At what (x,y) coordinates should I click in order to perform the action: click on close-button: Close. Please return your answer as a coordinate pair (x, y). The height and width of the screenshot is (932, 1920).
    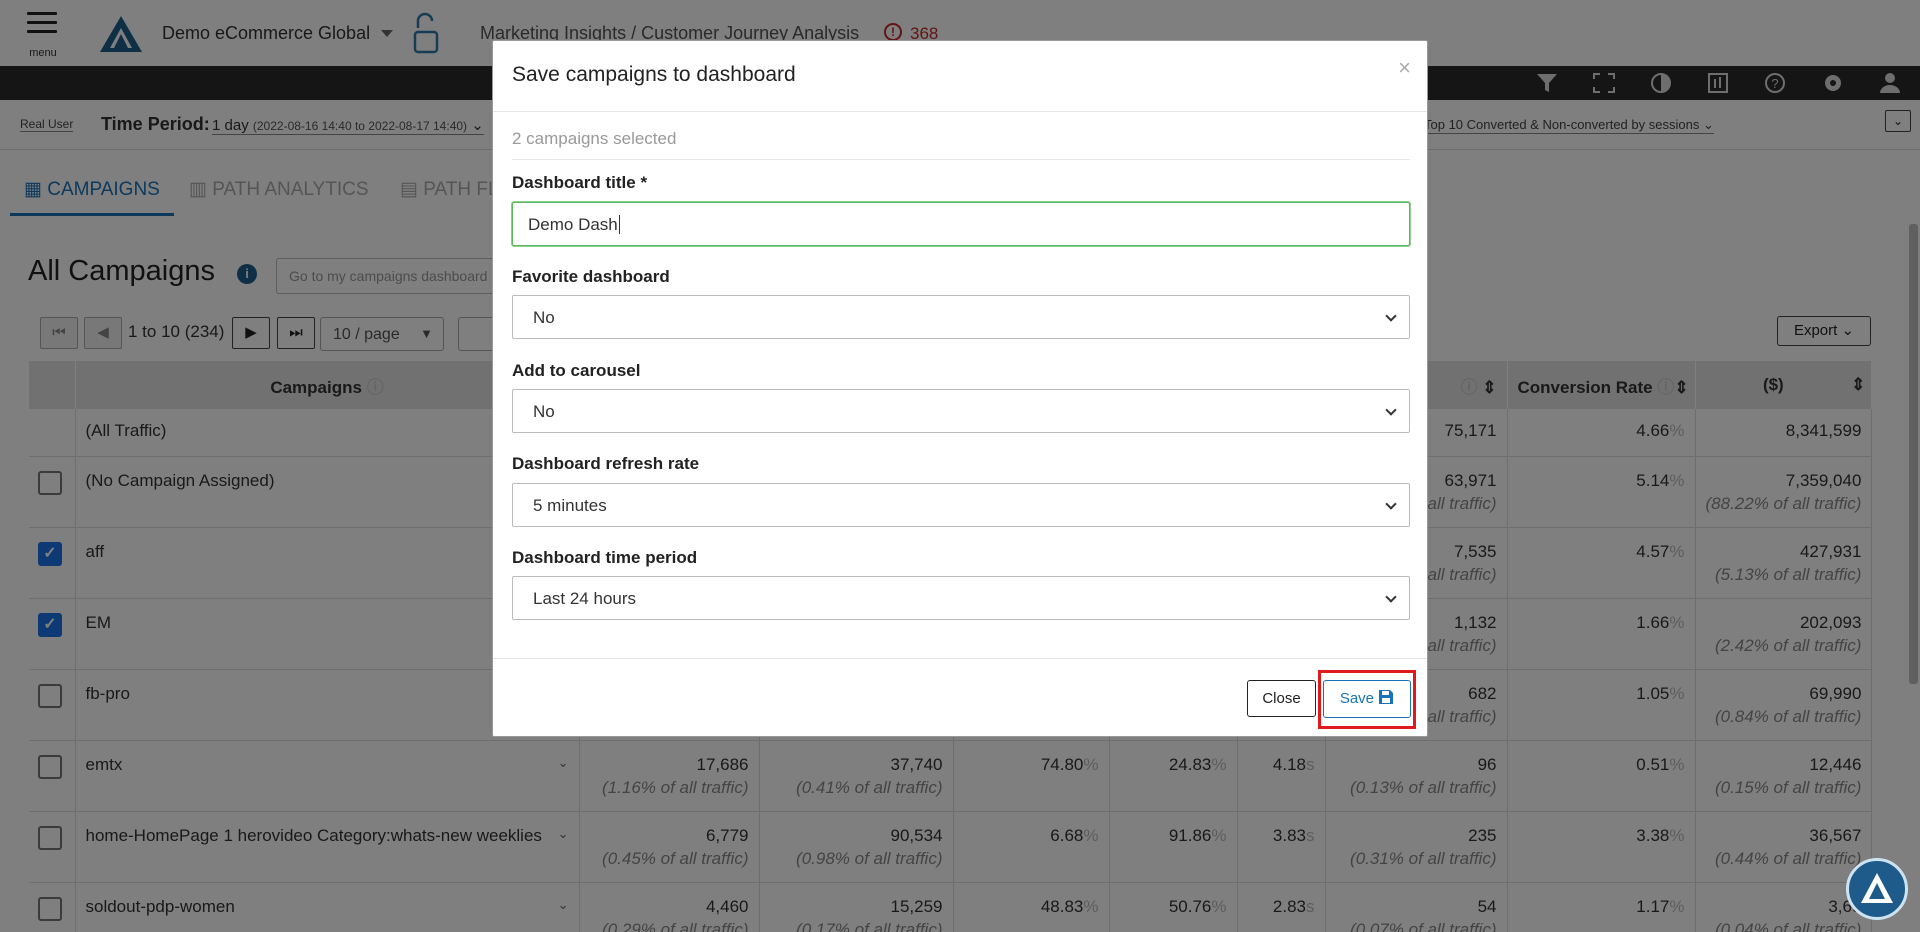
    Looking at the image, I should click on (1281, 698).